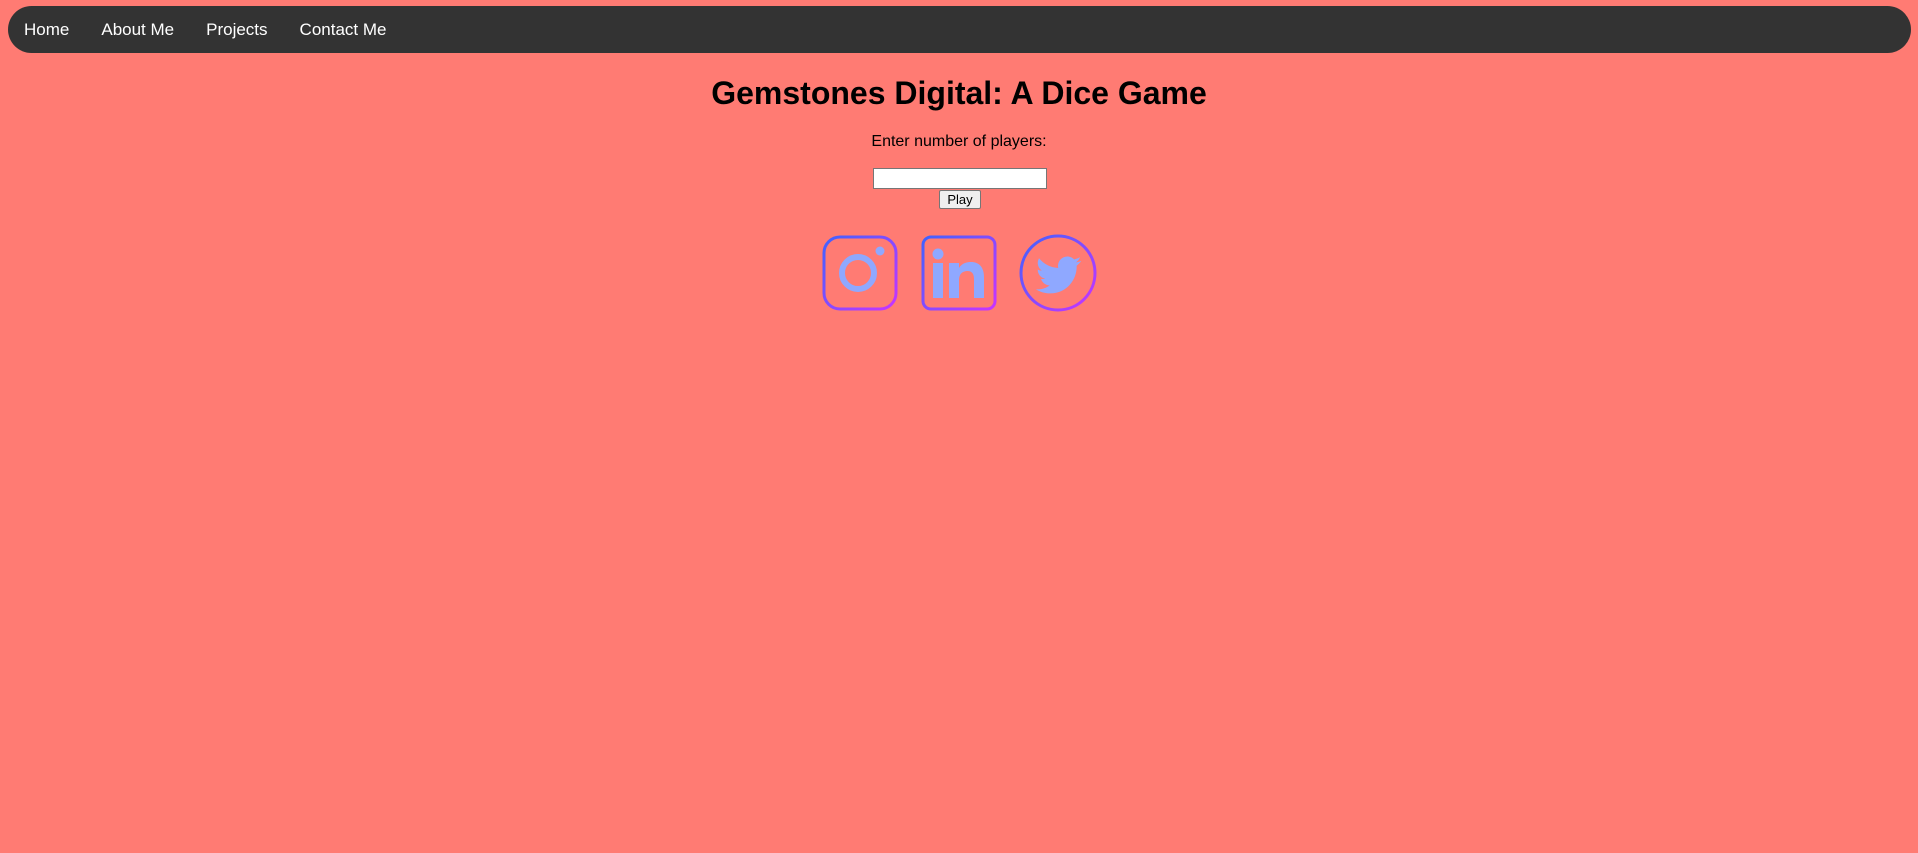  Describe the element at coordinates (236, 29) in the screenshot. I see `nav-link-projects: Projects` at that location.